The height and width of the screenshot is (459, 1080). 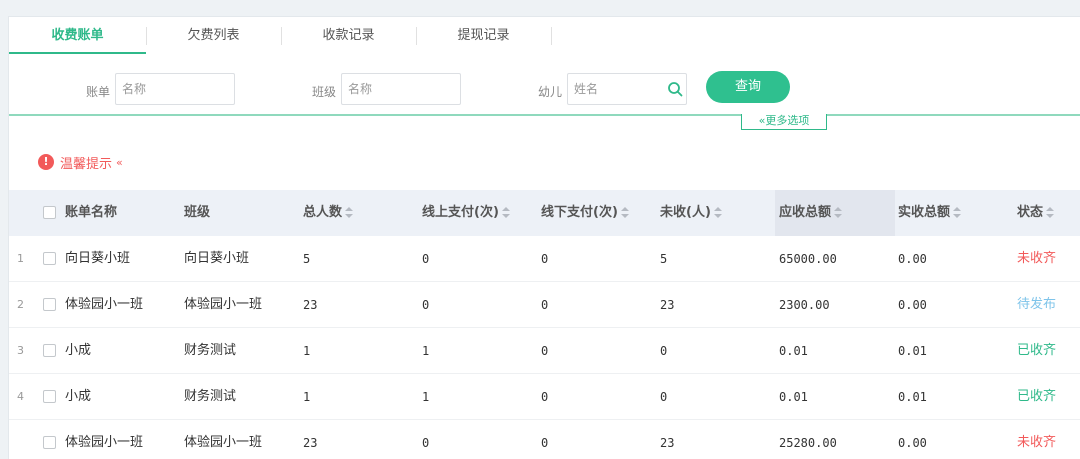 What do you see at coordinates (808, 443) in the screenshot?
I see `amount-due-cell: 25280.00` at bounding box center [808, 443].